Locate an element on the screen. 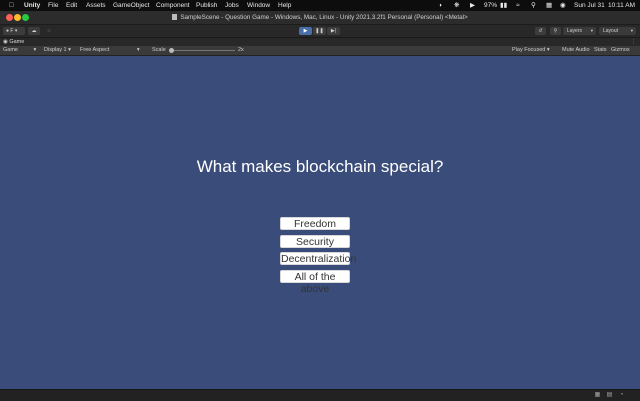 The height and width of the screenshot is (401, 640). menu-component: Component is located at coordinates (173, 5).